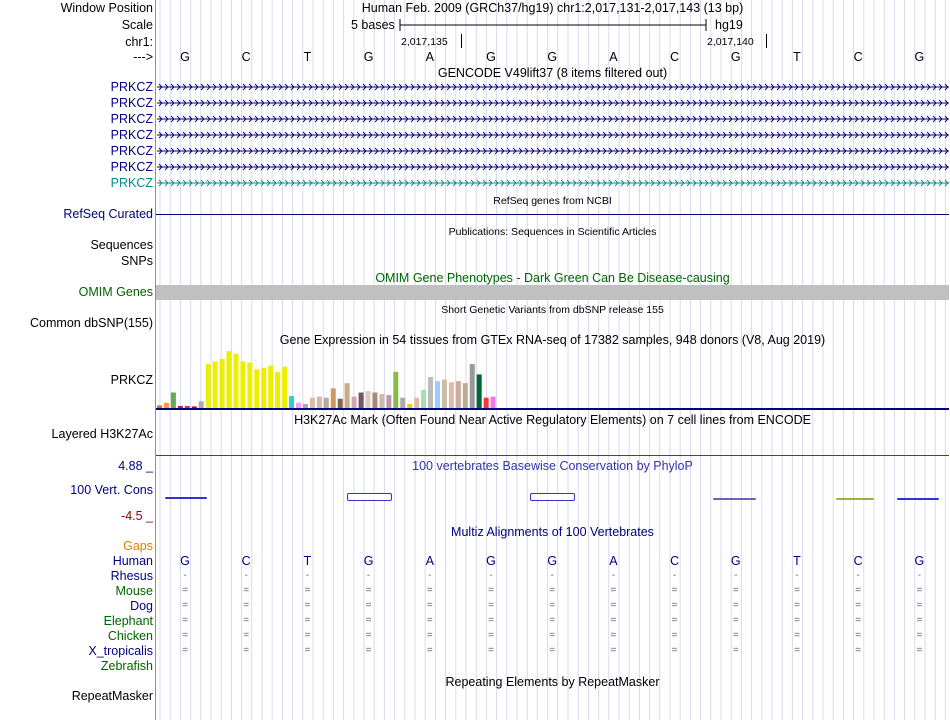 The height and width of the screenshot is (720, 950). Describe the element at coordinates (121, 245) in the screenshot. I see `publications-label-sequences: Sequences` at that location.